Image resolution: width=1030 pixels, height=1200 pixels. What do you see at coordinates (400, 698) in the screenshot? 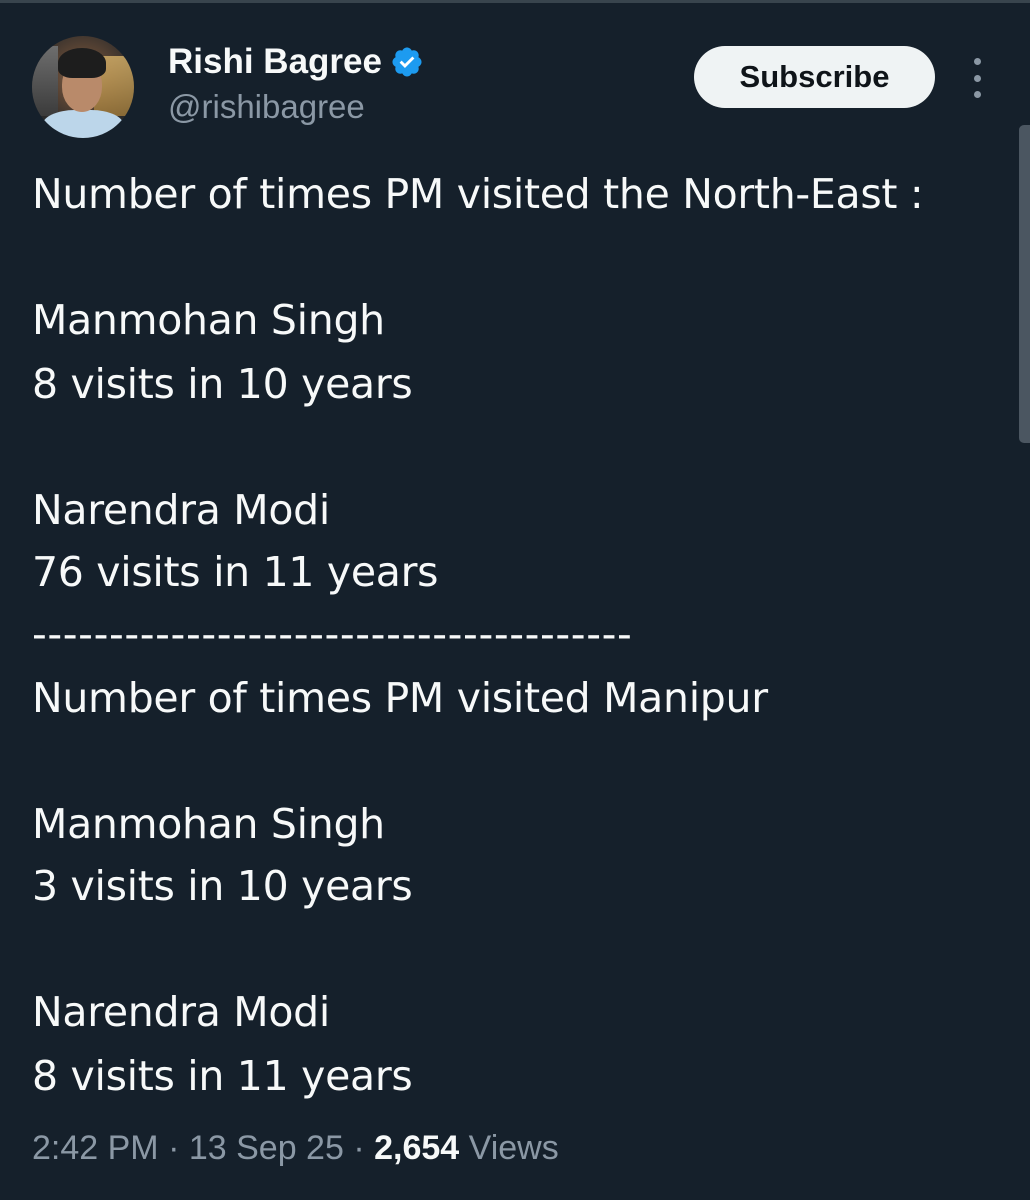
I see `tweet-text-line: Number of times PM visited Manipur` at bounding box center [400, 698].